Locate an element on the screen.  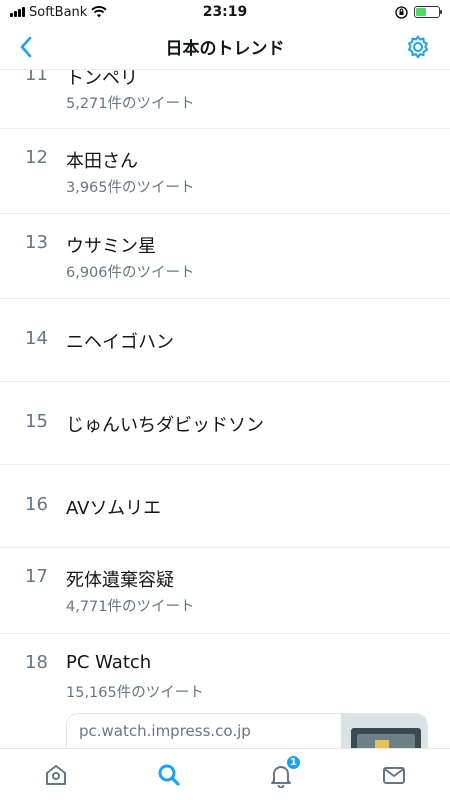
gear-icon is located at coordinates (418, 47).